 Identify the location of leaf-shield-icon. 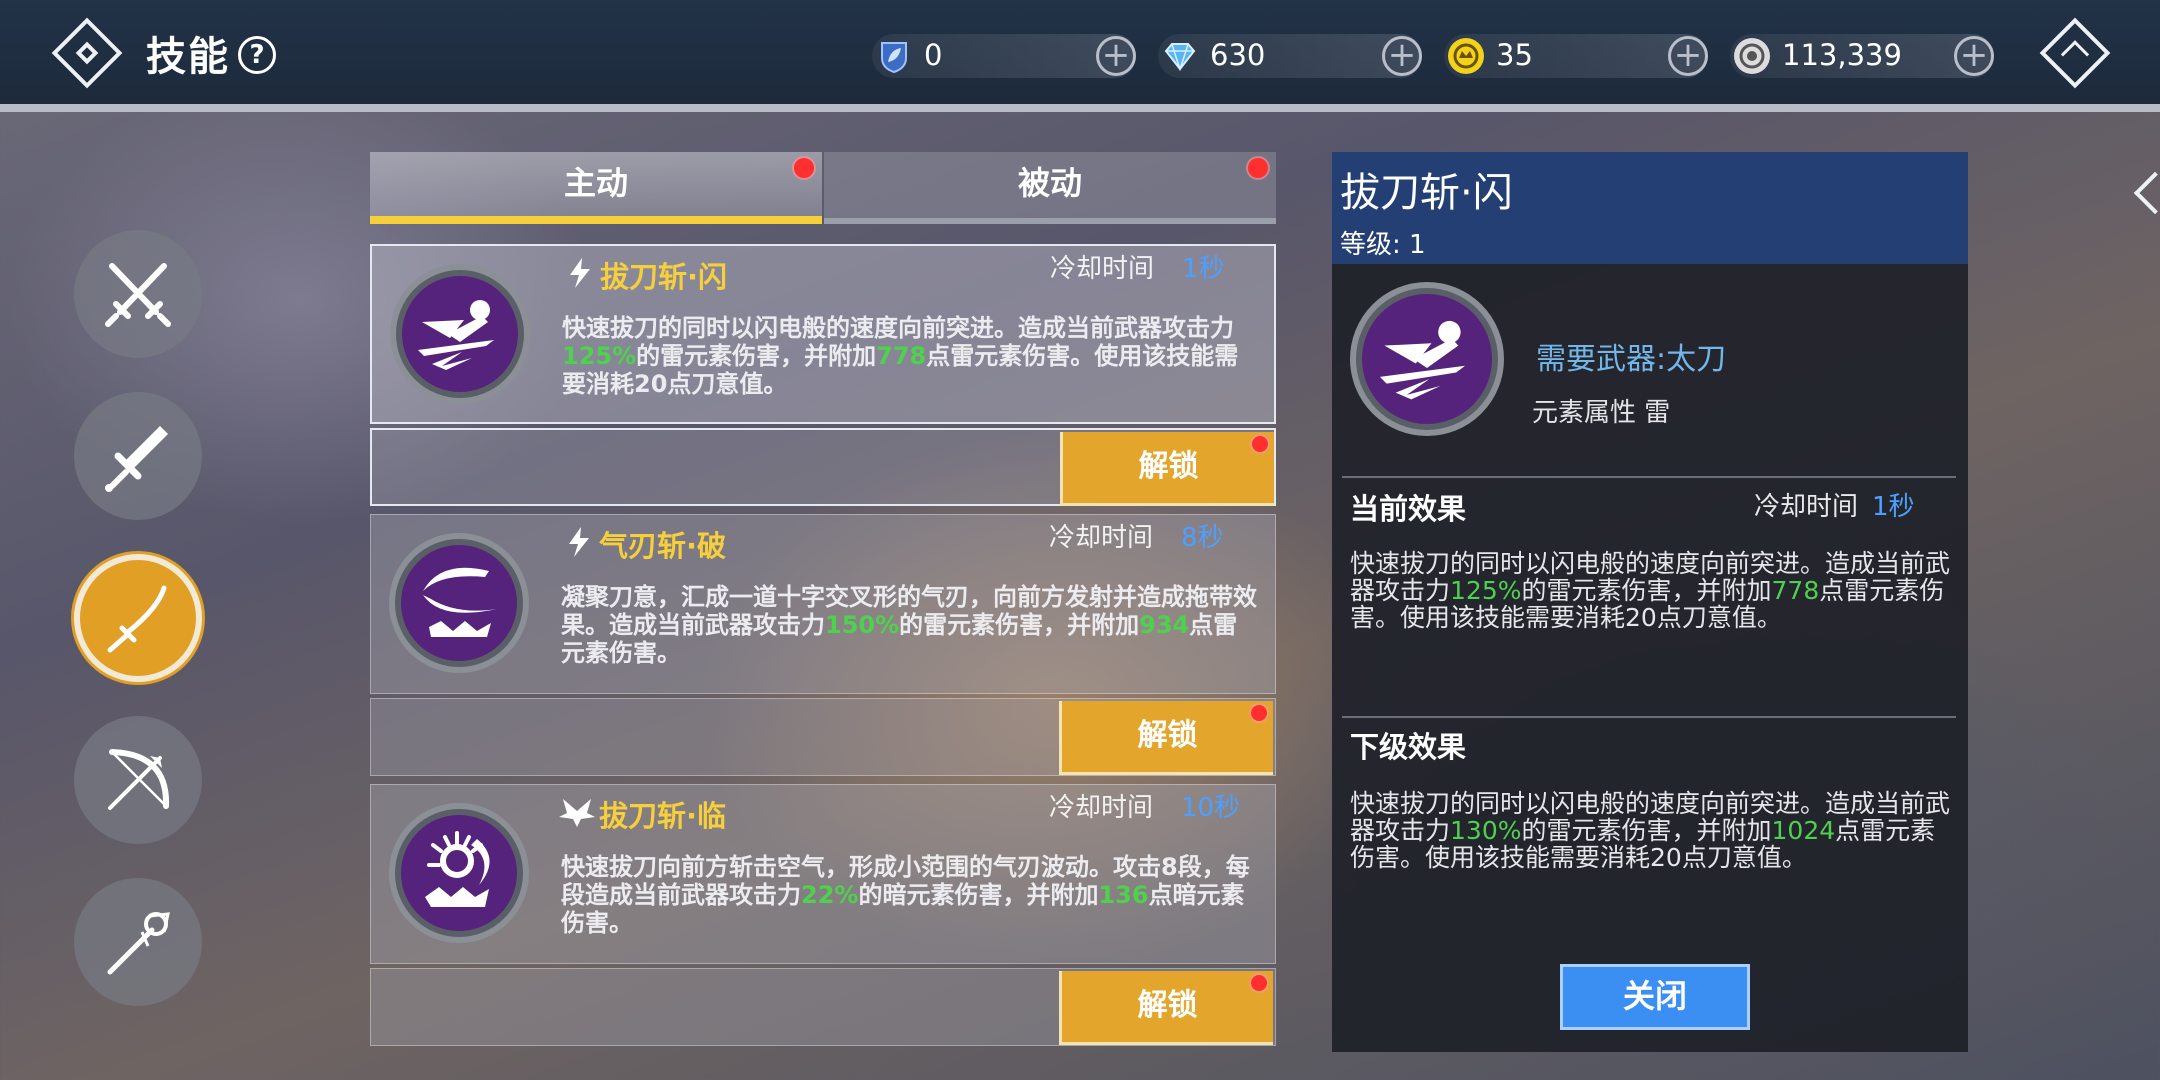
(894, 56).